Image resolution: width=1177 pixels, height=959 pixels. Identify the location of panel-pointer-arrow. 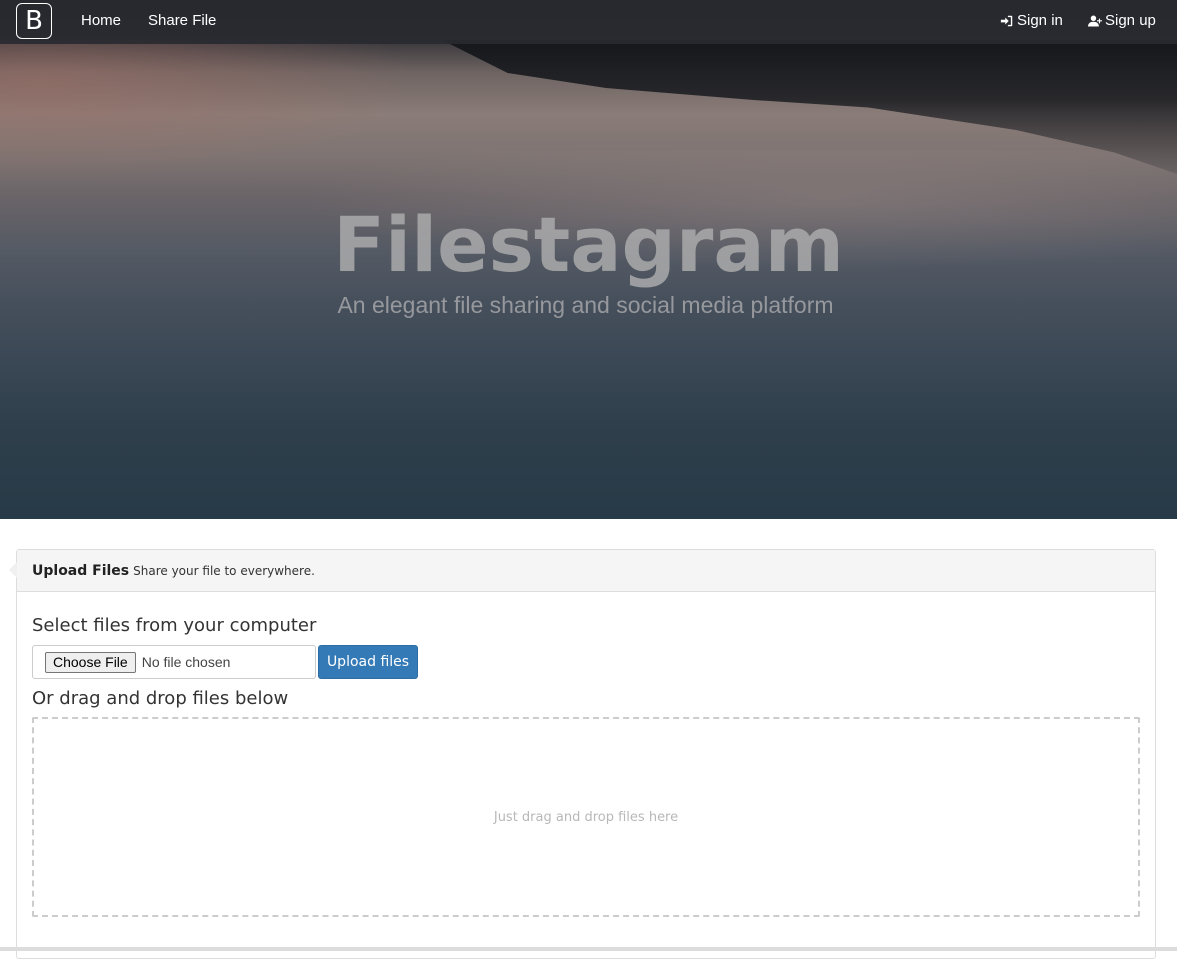
(13, 570).